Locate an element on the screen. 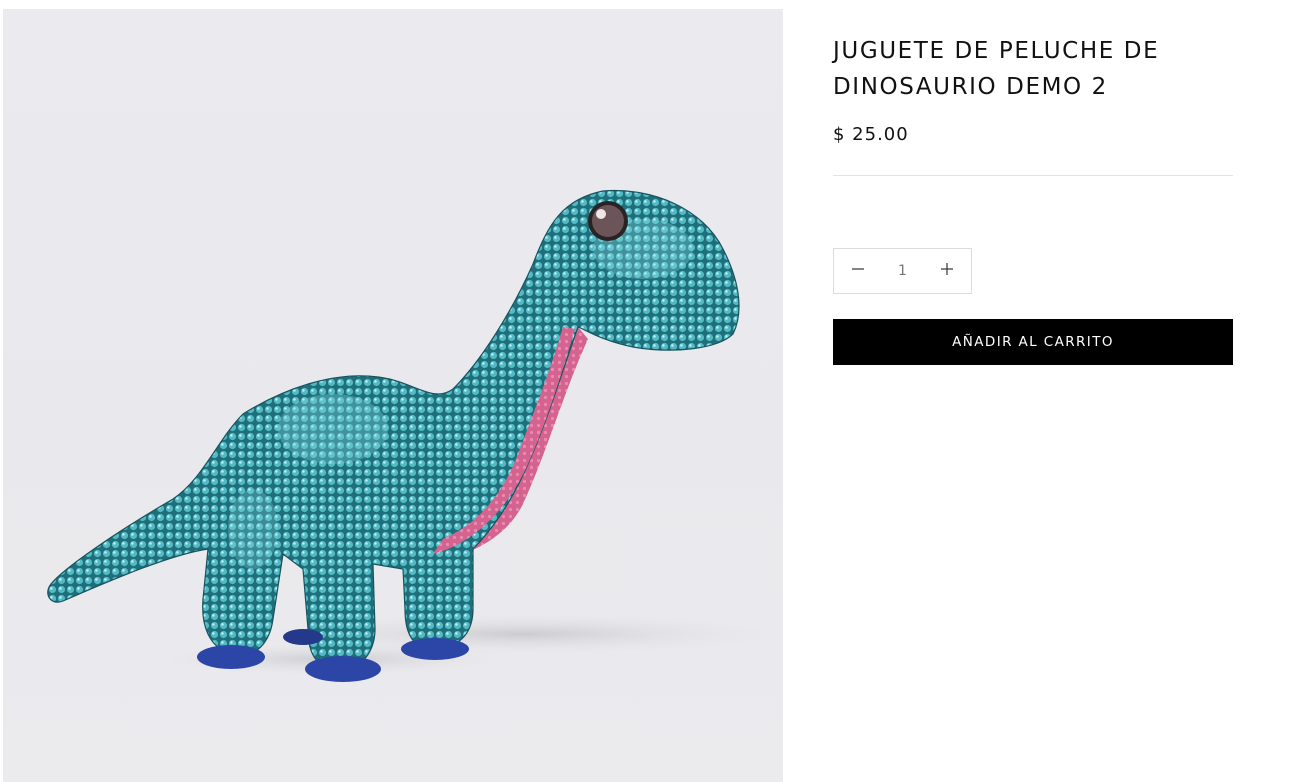 This screenshot has height=782, width=1301. quantity-value: 1 is located at coordinates (902, 271).